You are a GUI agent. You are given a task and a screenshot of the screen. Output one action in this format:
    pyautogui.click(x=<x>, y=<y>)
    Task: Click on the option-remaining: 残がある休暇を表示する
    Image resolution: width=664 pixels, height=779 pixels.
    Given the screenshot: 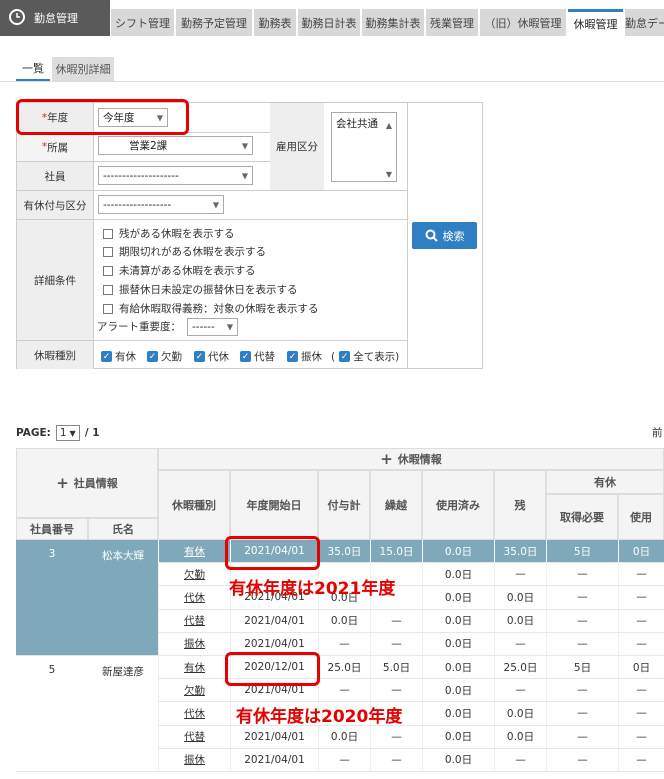 What is the action you would take?
    pyautogui.click(x=169, y=233)
    